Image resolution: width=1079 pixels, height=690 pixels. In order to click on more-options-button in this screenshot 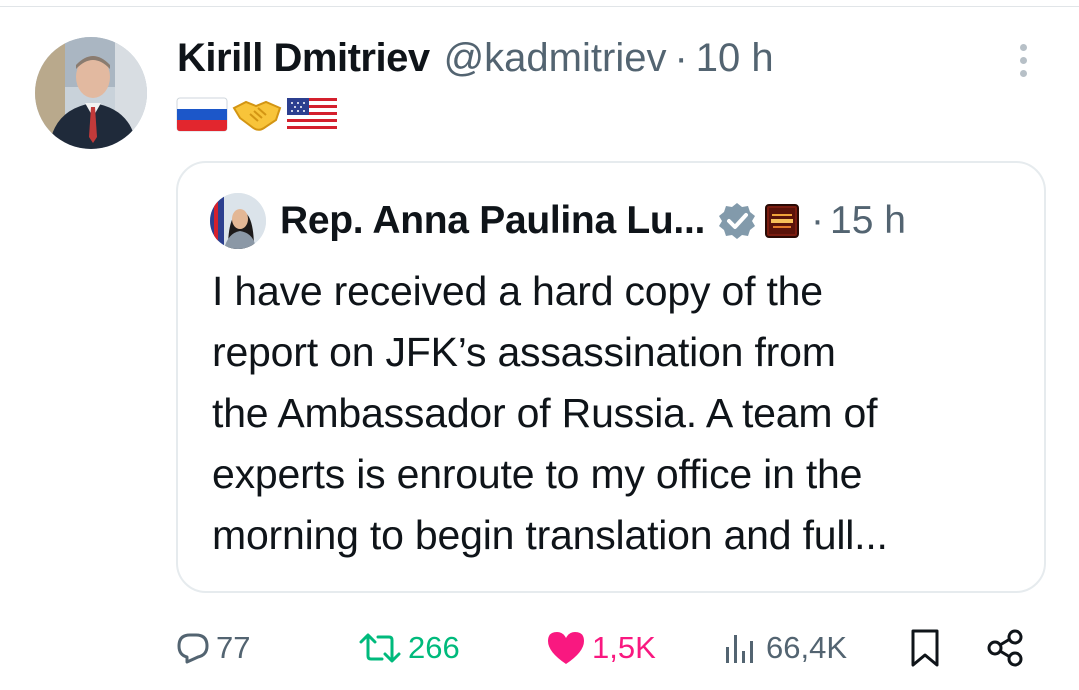, I will do `click(1023, 60)`.